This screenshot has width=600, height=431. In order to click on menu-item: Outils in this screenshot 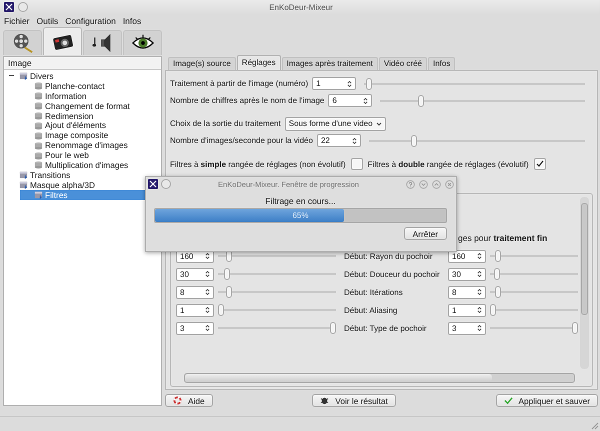, I will do `click(47, 21)`.